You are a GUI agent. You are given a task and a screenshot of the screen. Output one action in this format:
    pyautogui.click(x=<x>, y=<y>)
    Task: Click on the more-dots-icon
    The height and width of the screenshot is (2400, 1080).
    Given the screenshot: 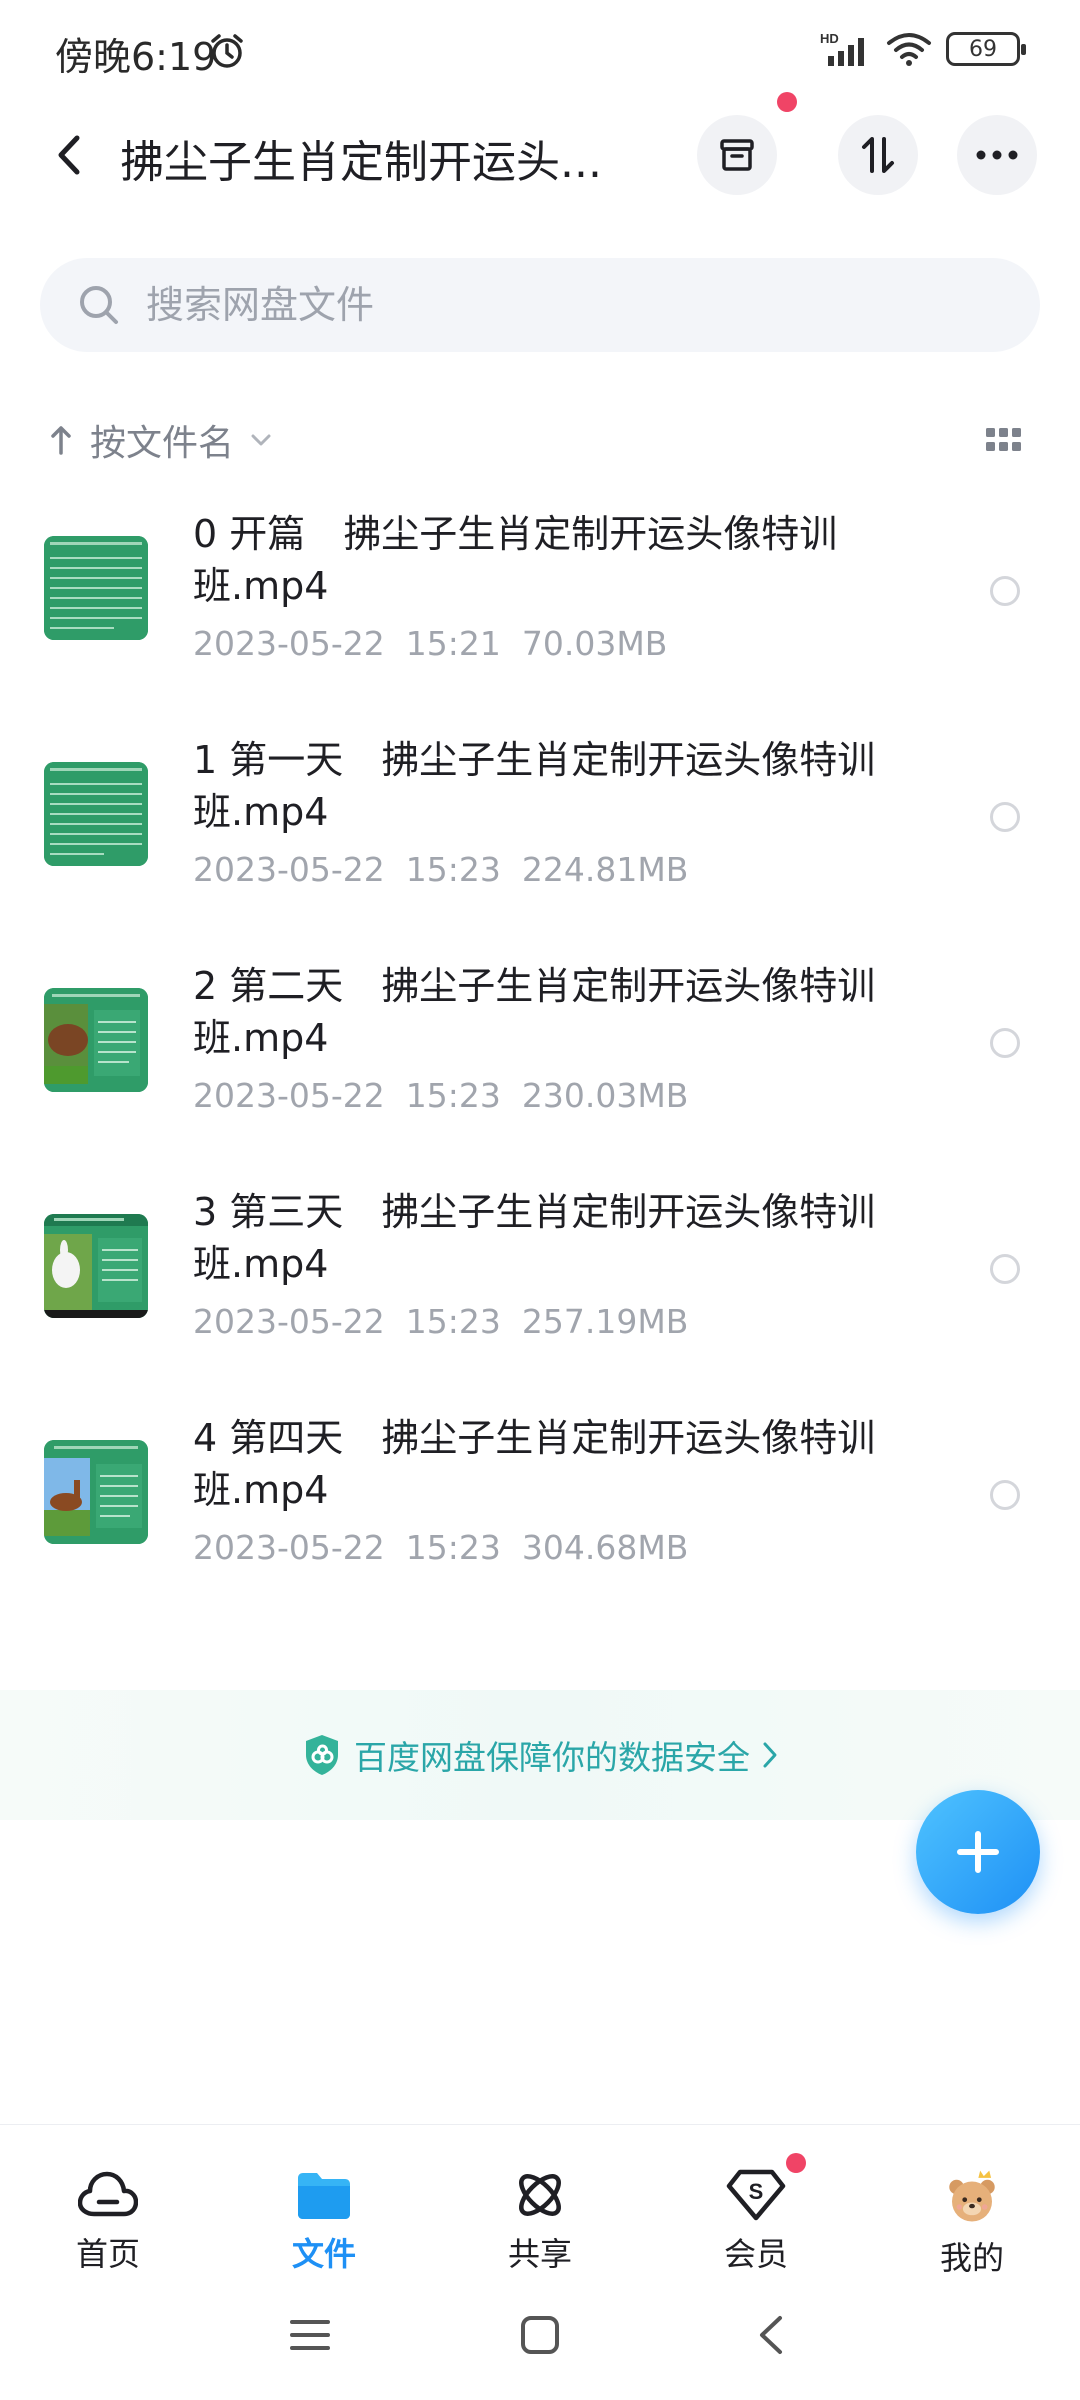 What is the action you would take?
    pyautogui.click(x=997, y=155)
    